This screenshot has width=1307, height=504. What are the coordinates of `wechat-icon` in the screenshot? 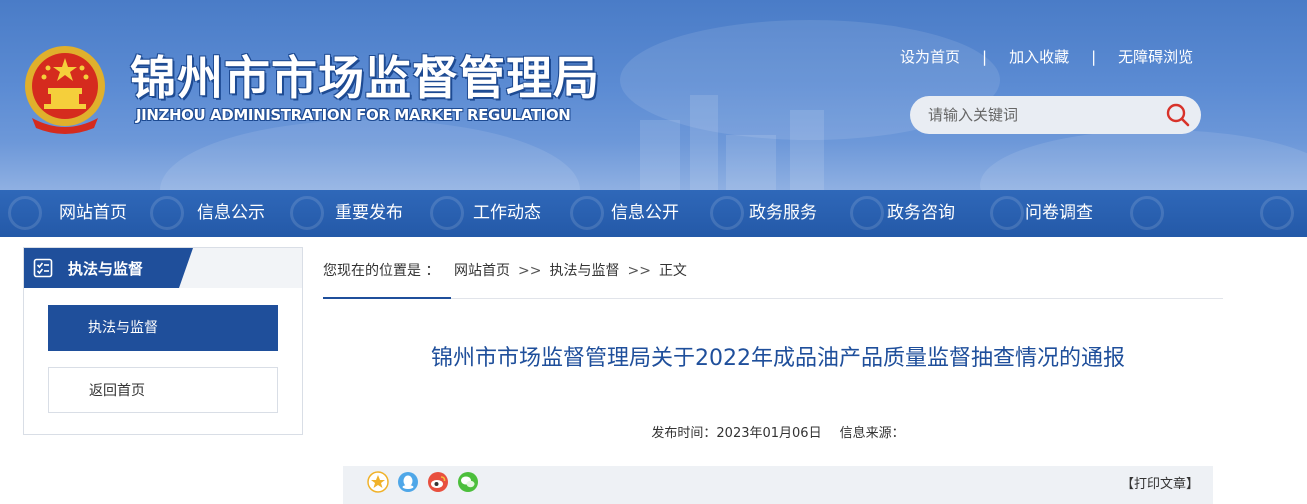 It's located at (468, 482).